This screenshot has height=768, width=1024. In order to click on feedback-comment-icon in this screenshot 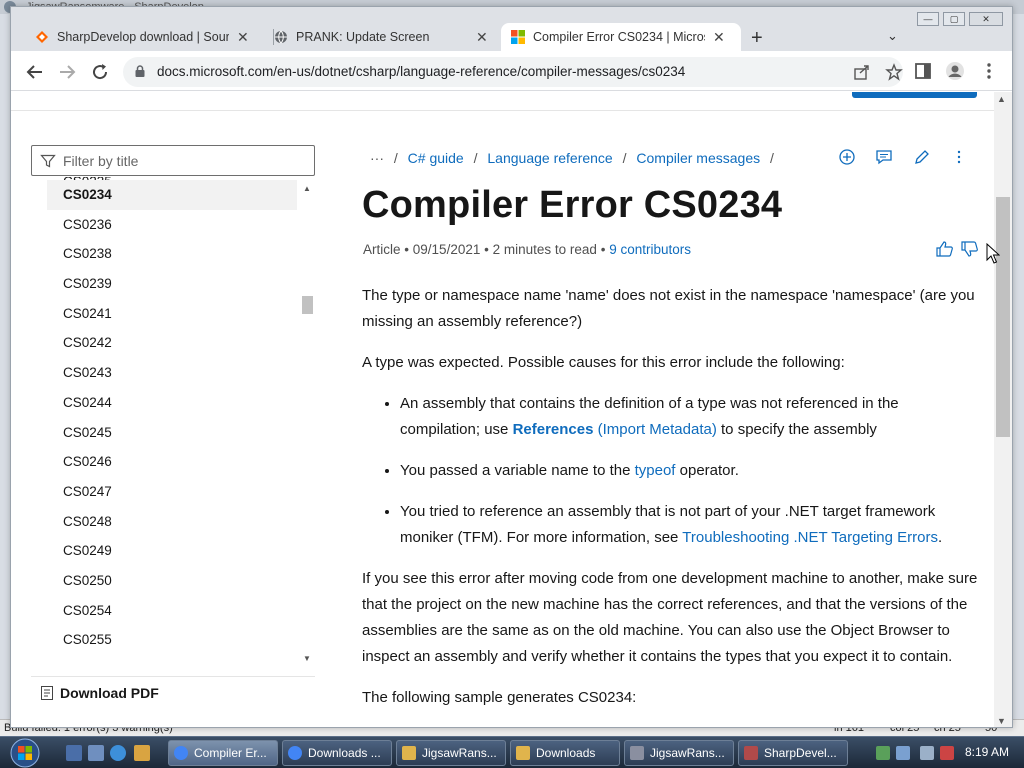, I will do `click(884, 158)`.